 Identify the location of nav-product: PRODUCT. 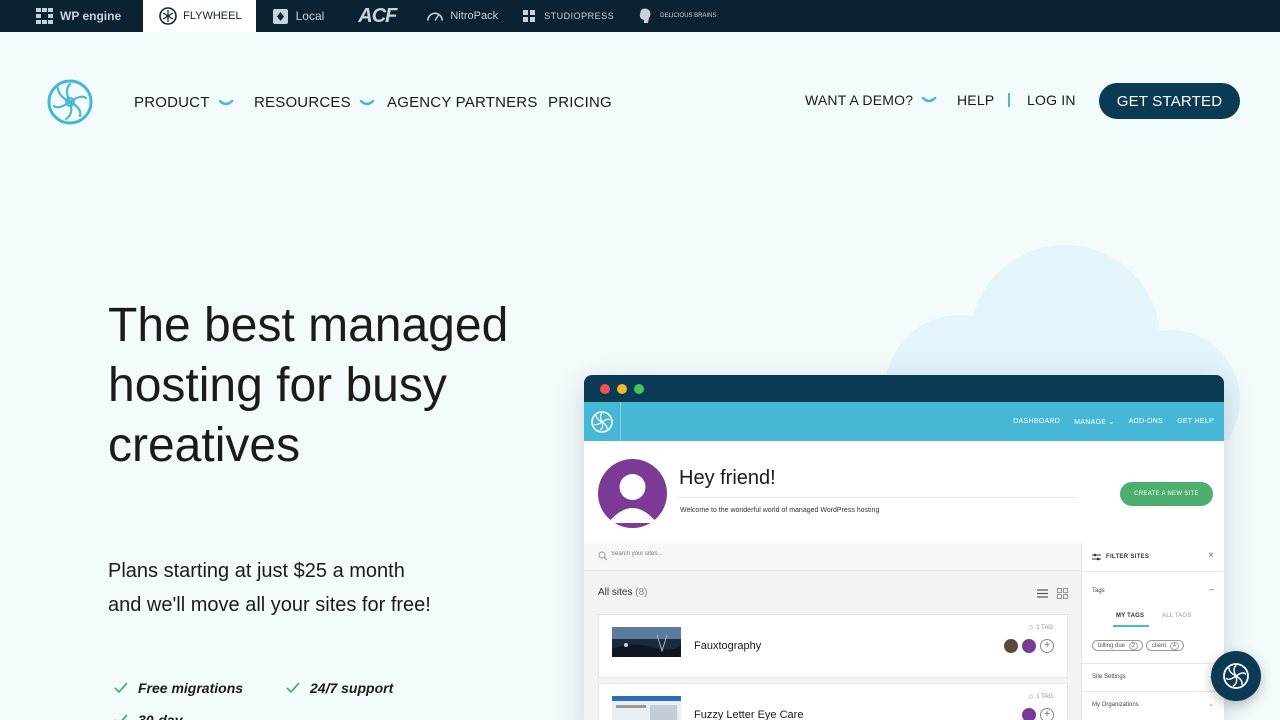
(184, 102).